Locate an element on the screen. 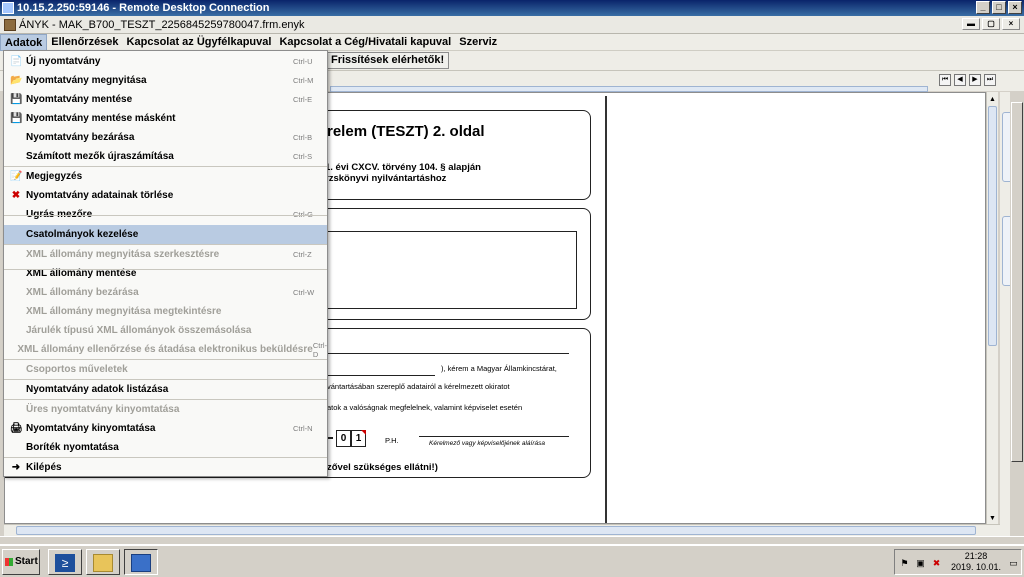  menu-item-19: 🖨 Nyomtatvány kinyomtatása Ctrl-N is located at coordinates (165, 428).